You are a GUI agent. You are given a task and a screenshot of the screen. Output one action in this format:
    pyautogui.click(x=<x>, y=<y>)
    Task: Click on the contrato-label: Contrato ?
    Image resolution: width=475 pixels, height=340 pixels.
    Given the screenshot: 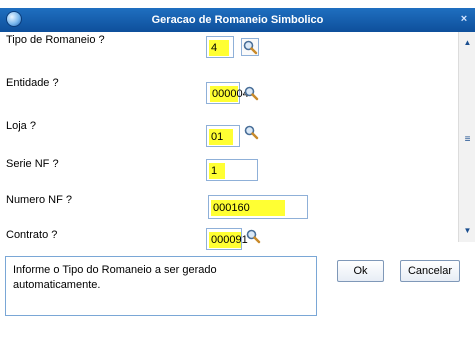 What is the action you would take?
    pyautogui.click(x=32, y=235)
    